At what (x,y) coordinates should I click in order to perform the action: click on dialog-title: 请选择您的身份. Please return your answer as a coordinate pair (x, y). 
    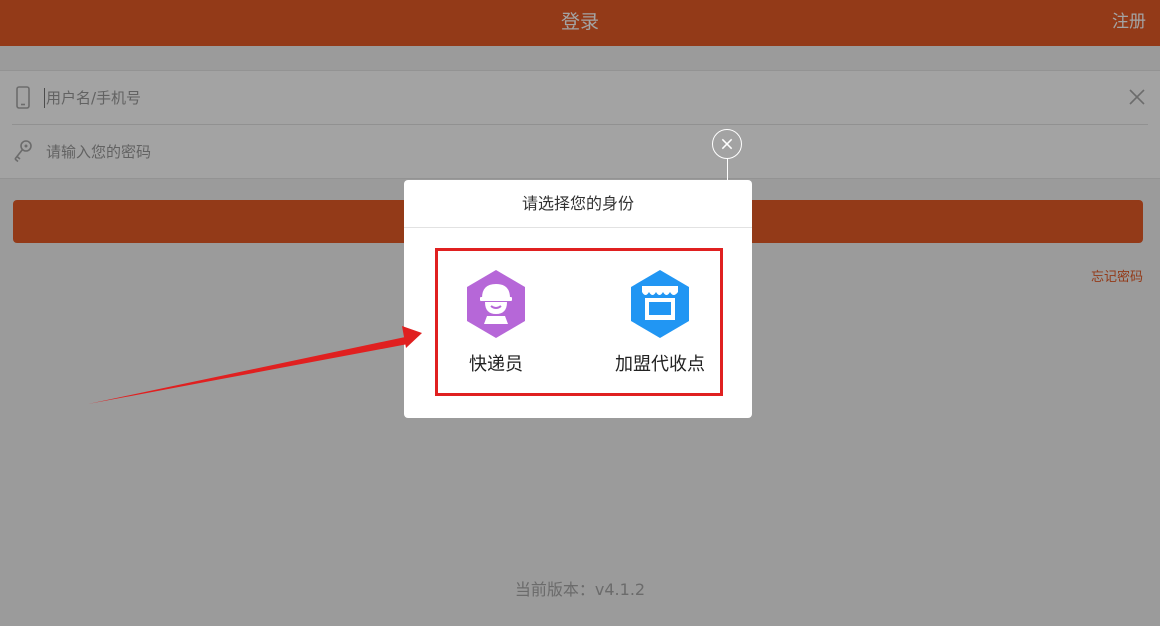
    Looking at the image, I should click on (578, 204).